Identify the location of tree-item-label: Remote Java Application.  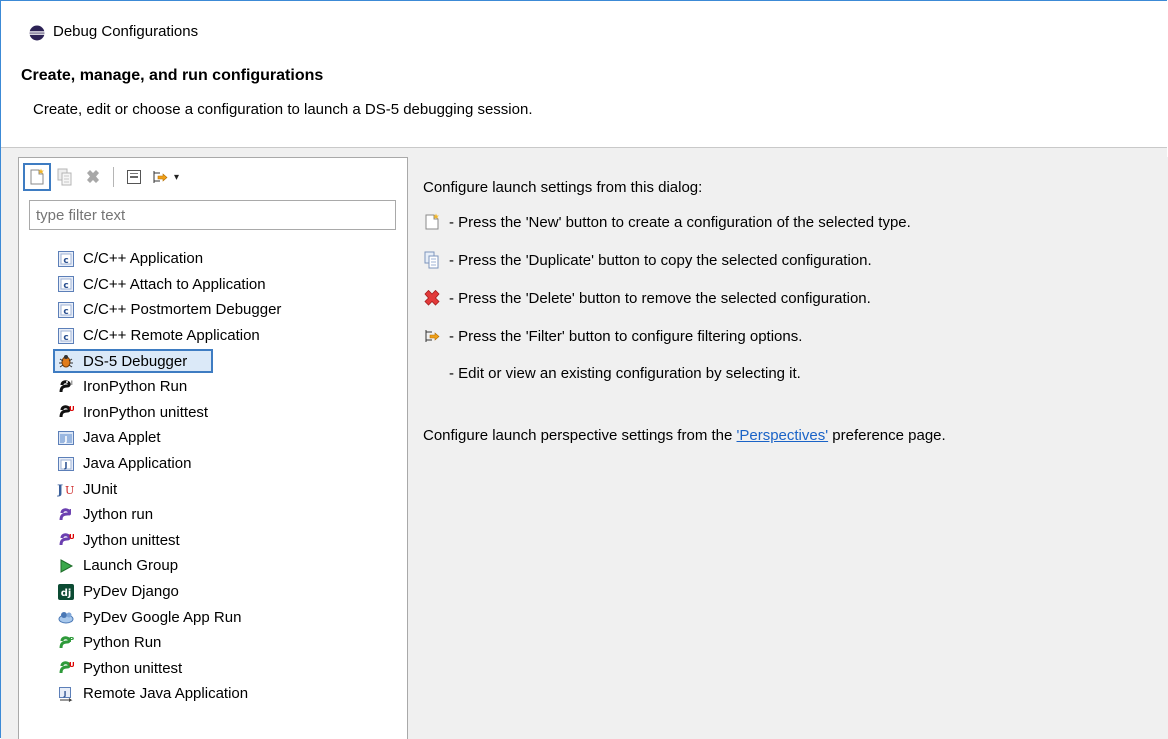
(166, 694).